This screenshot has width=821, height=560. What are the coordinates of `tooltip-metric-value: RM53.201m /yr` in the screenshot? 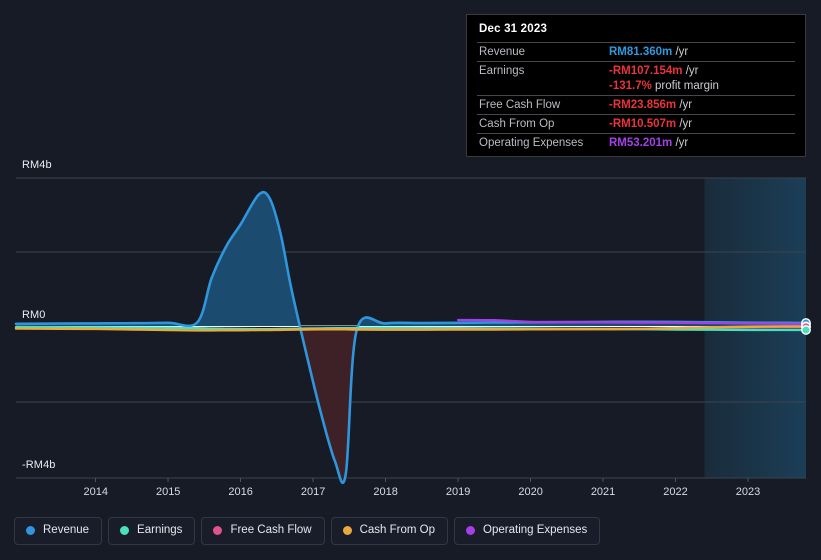 It's located at (701, 142).